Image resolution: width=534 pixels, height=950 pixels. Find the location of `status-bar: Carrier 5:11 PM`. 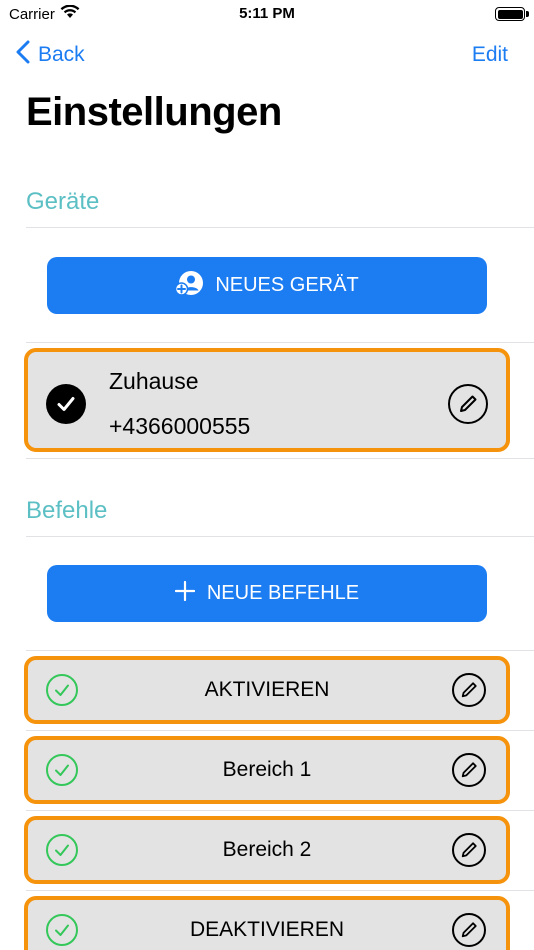

status-bar: Carrier 5:11 PM is located at coordinates (267, 15).